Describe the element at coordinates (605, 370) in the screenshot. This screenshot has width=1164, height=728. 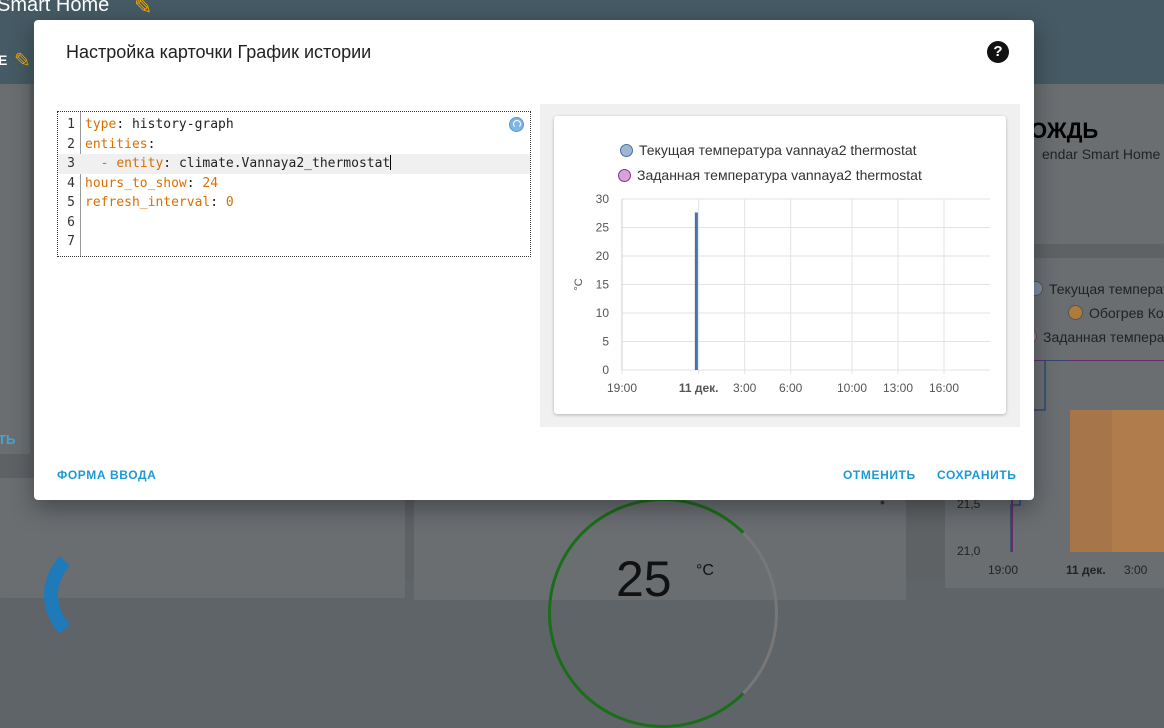
I see `y-tick-label: 0` at that location.